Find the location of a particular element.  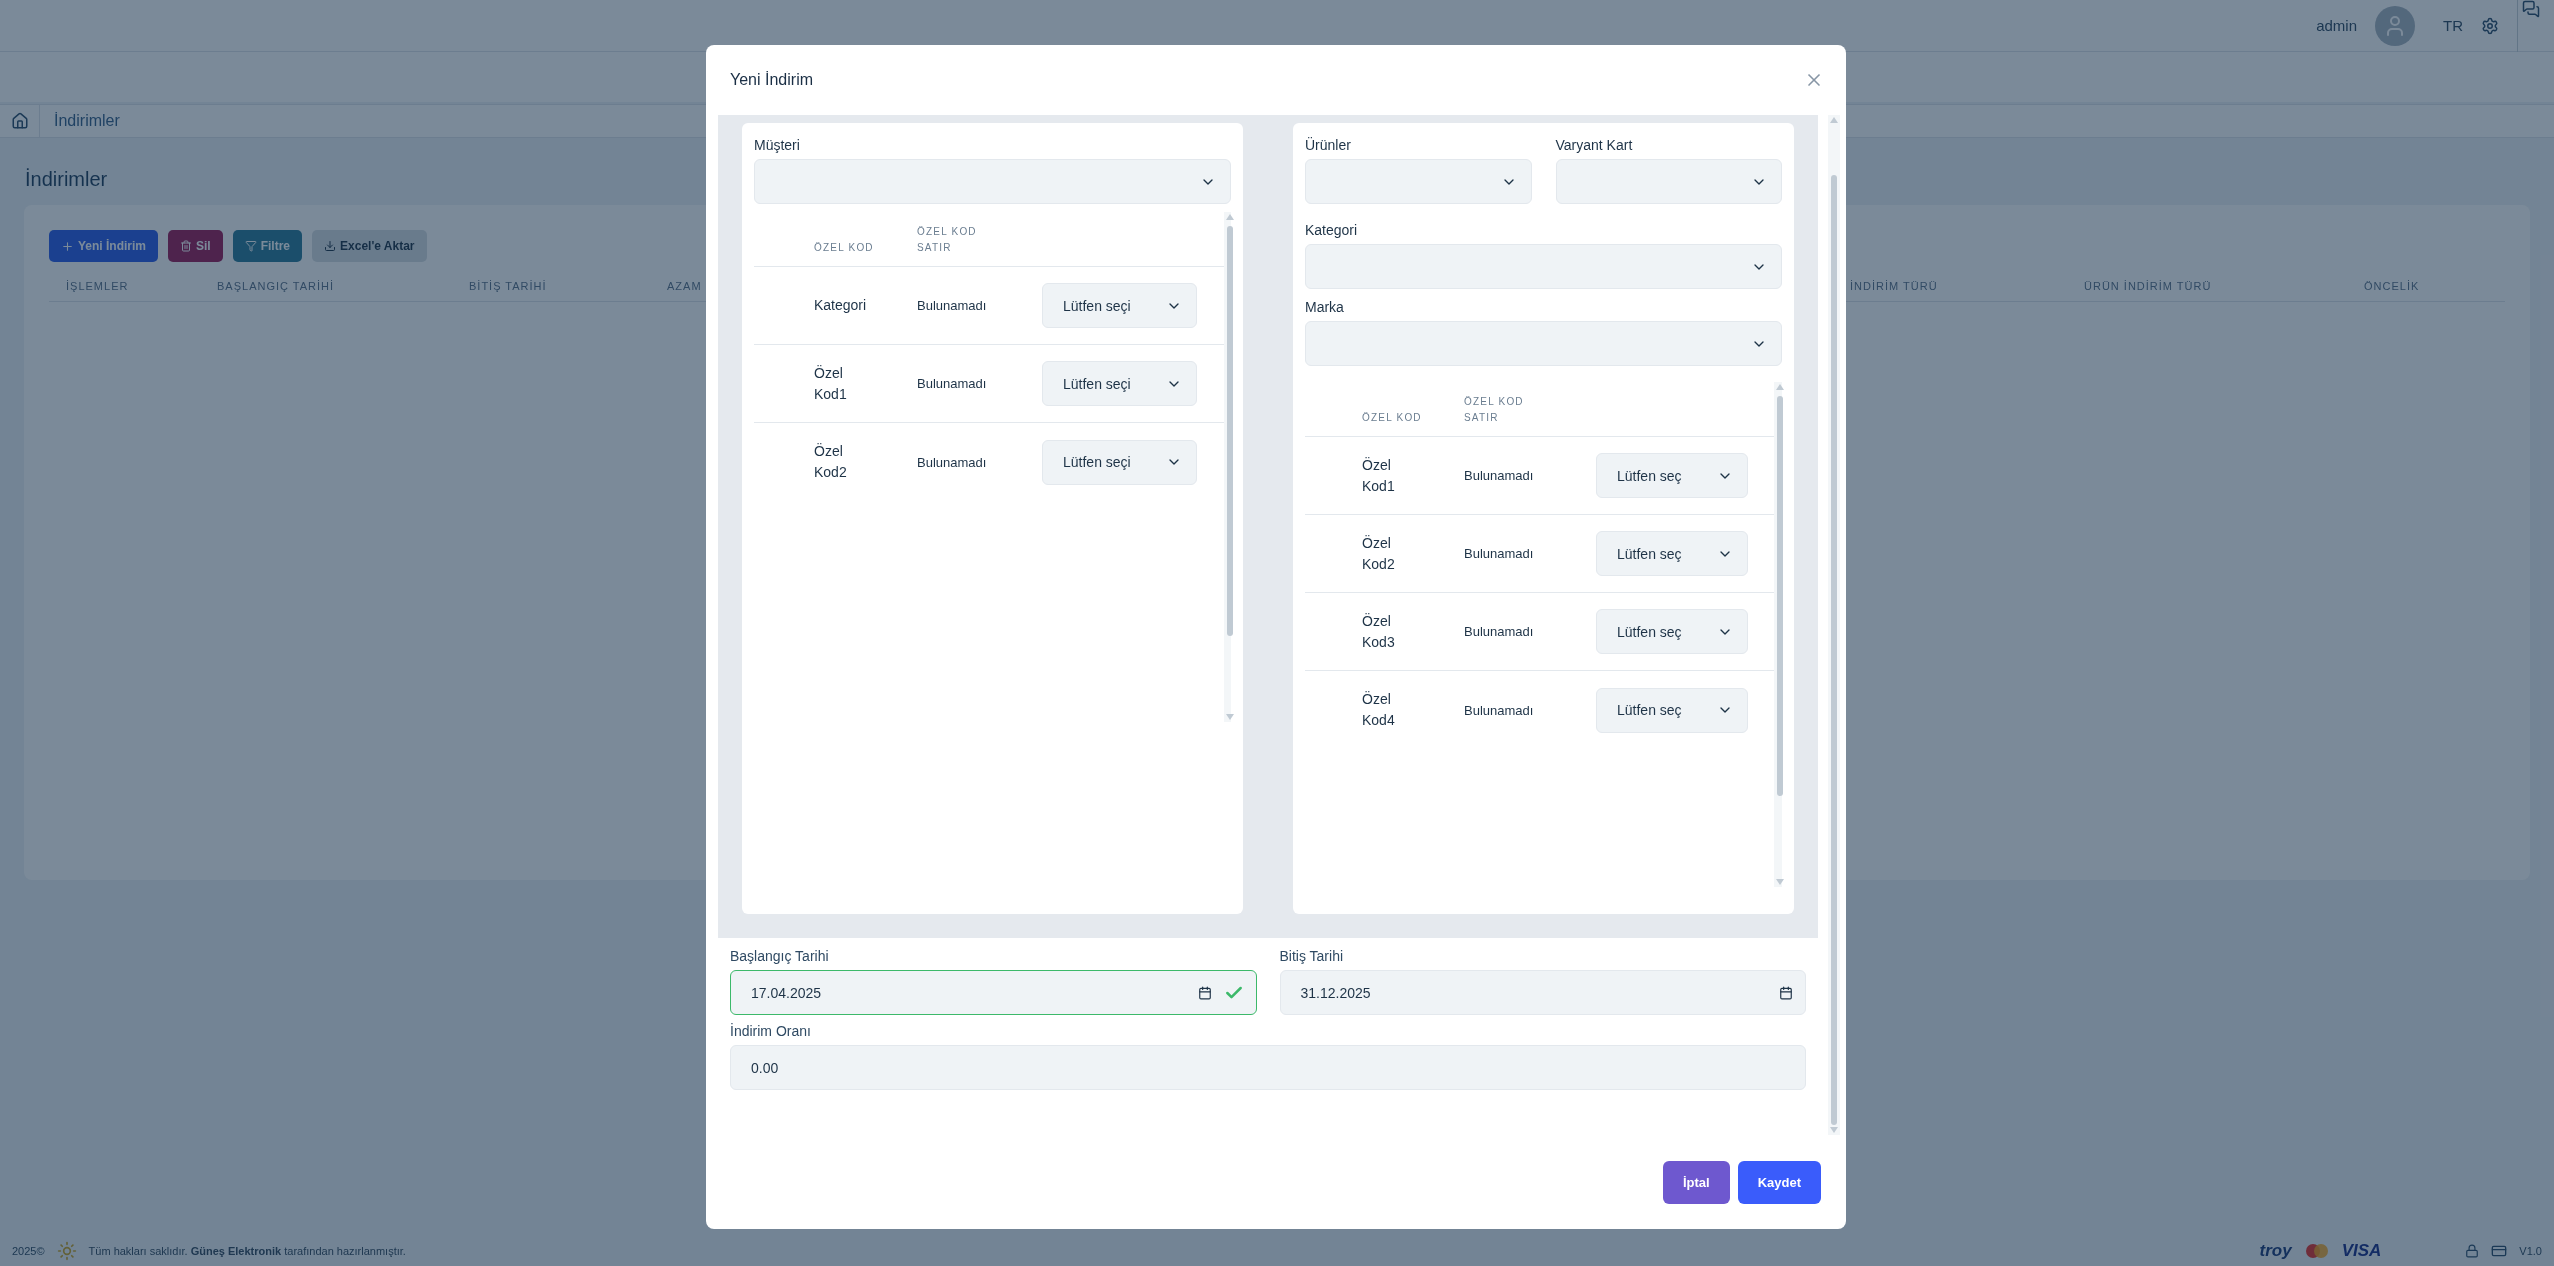

chat-icon is located at coordinates (2531, 9).